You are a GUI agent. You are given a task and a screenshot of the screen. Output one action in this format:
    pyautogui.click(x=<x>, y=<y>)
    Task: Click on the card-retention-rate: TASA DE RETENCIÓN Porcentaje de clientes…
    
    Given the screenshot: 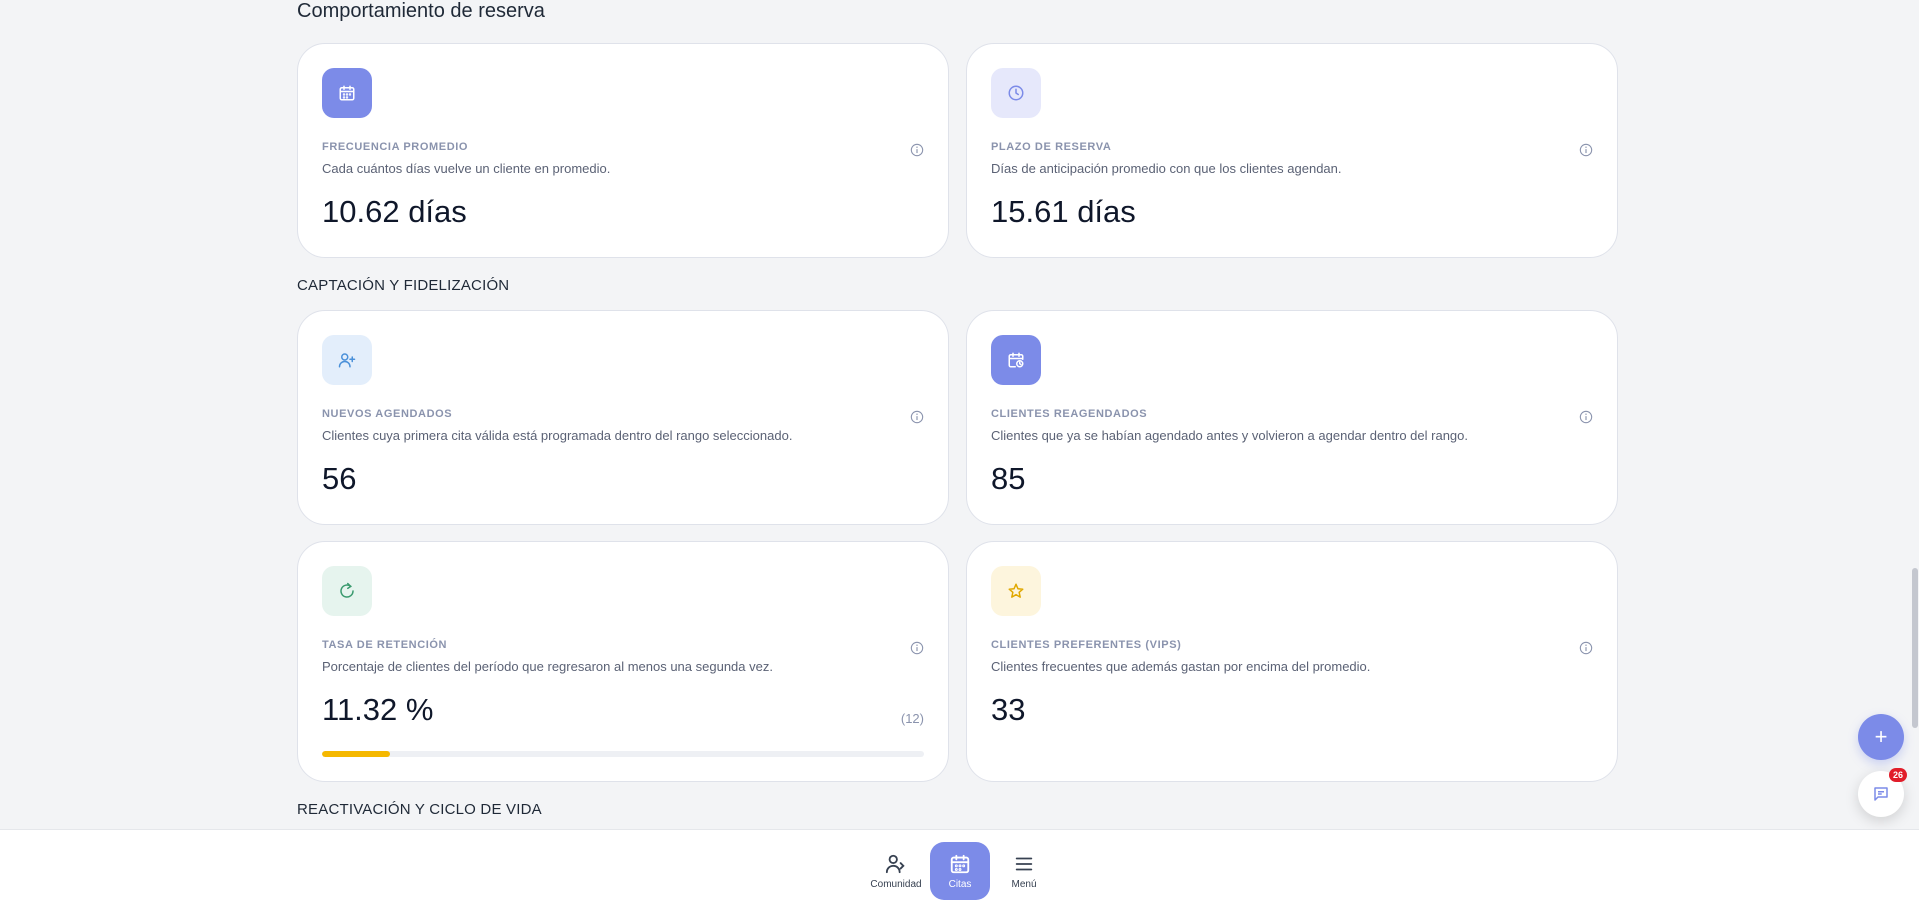 What is the action you would take?
    pyautogui.click(x=623, y=661)
    